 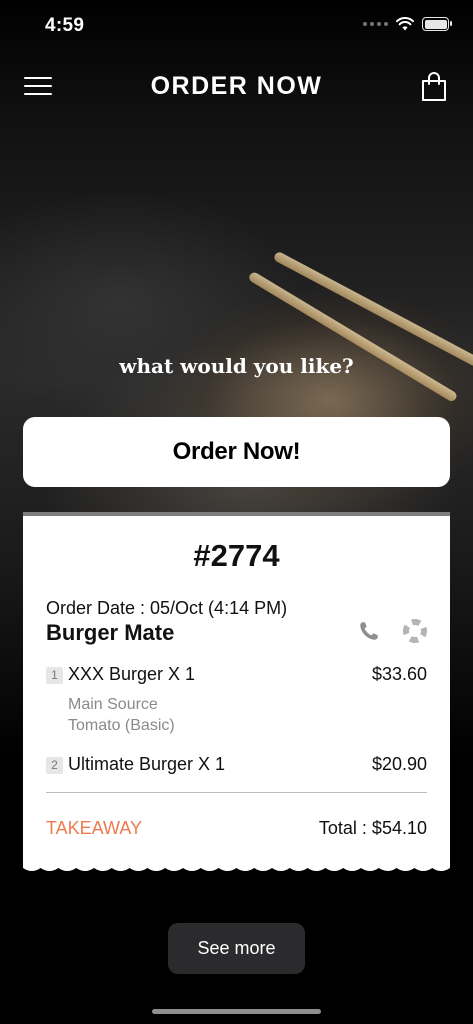 What do you see at coordinates (147, 764) in the screenshot?
I see `item-name: Ultimate Burger X 1` at bounding box center [147, 764].